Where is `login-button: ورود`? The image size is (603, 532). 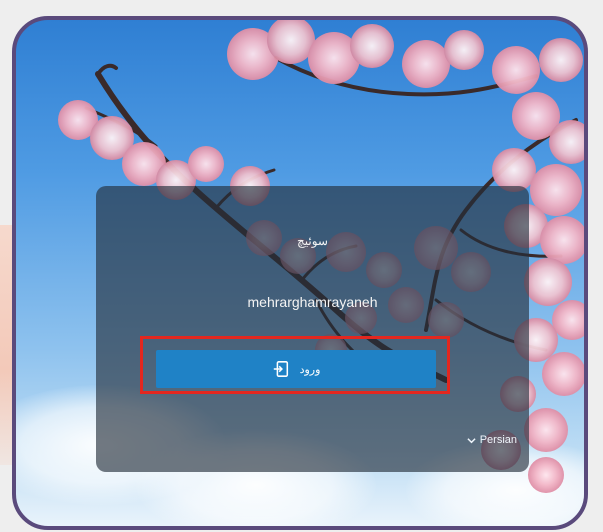 login-button: ورود is located at coordinates (296, 369).